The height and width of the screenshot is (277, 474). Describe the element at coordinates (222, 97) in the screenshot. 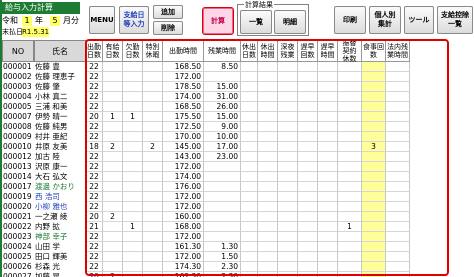

I see `grid-cell: 31.00` at that location.